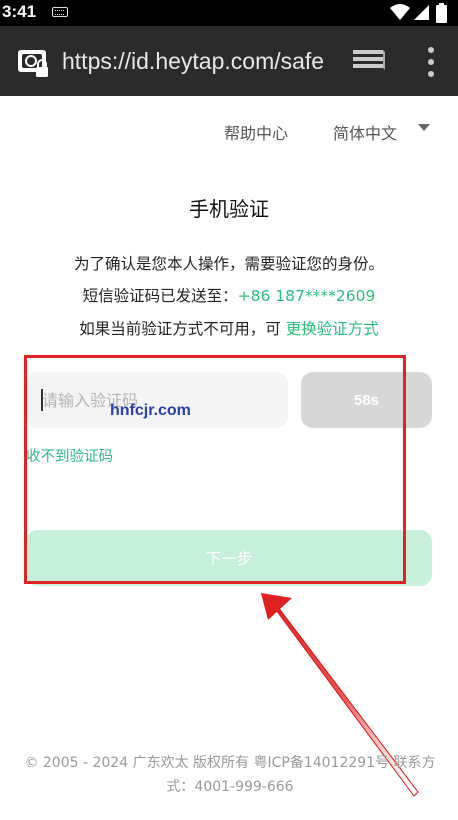 Image resolution: width=458 pixels, height=820 pixels. I want to click on battery-icon, so click(441, 13).